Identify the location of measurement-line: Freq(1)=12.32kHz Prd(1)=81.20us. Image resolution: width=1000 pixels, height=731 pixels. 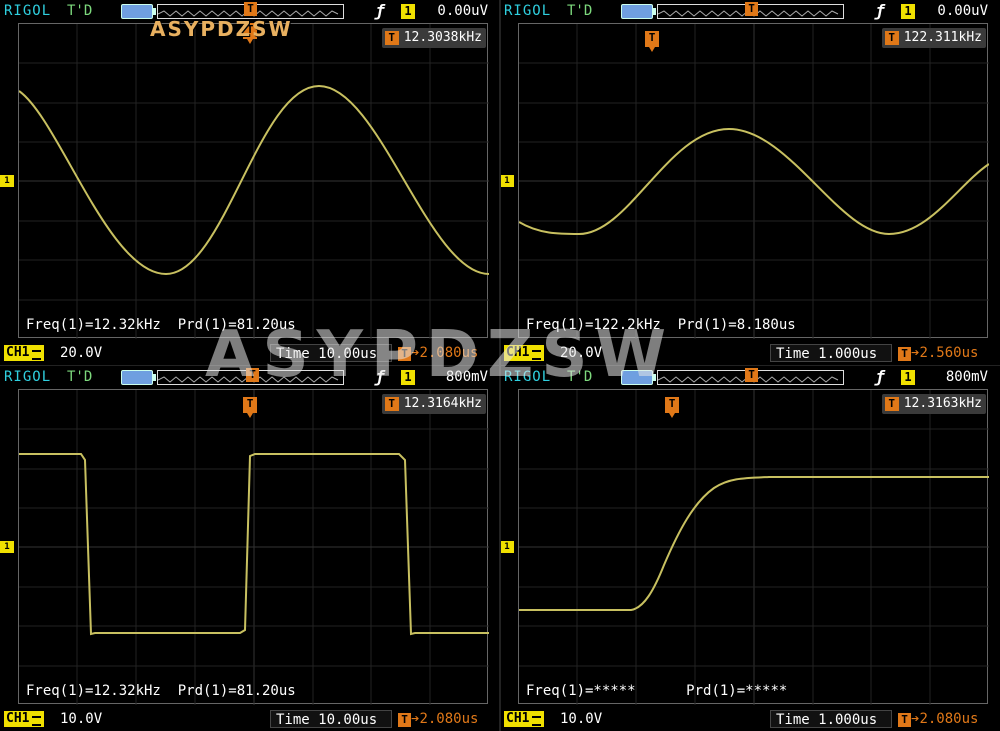
(161, 691).